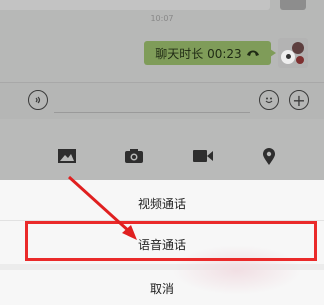 Image resolution: width=324 pixels, height=305 pixels. I want to click on pointer-arrow-icon, so click(102, 207).